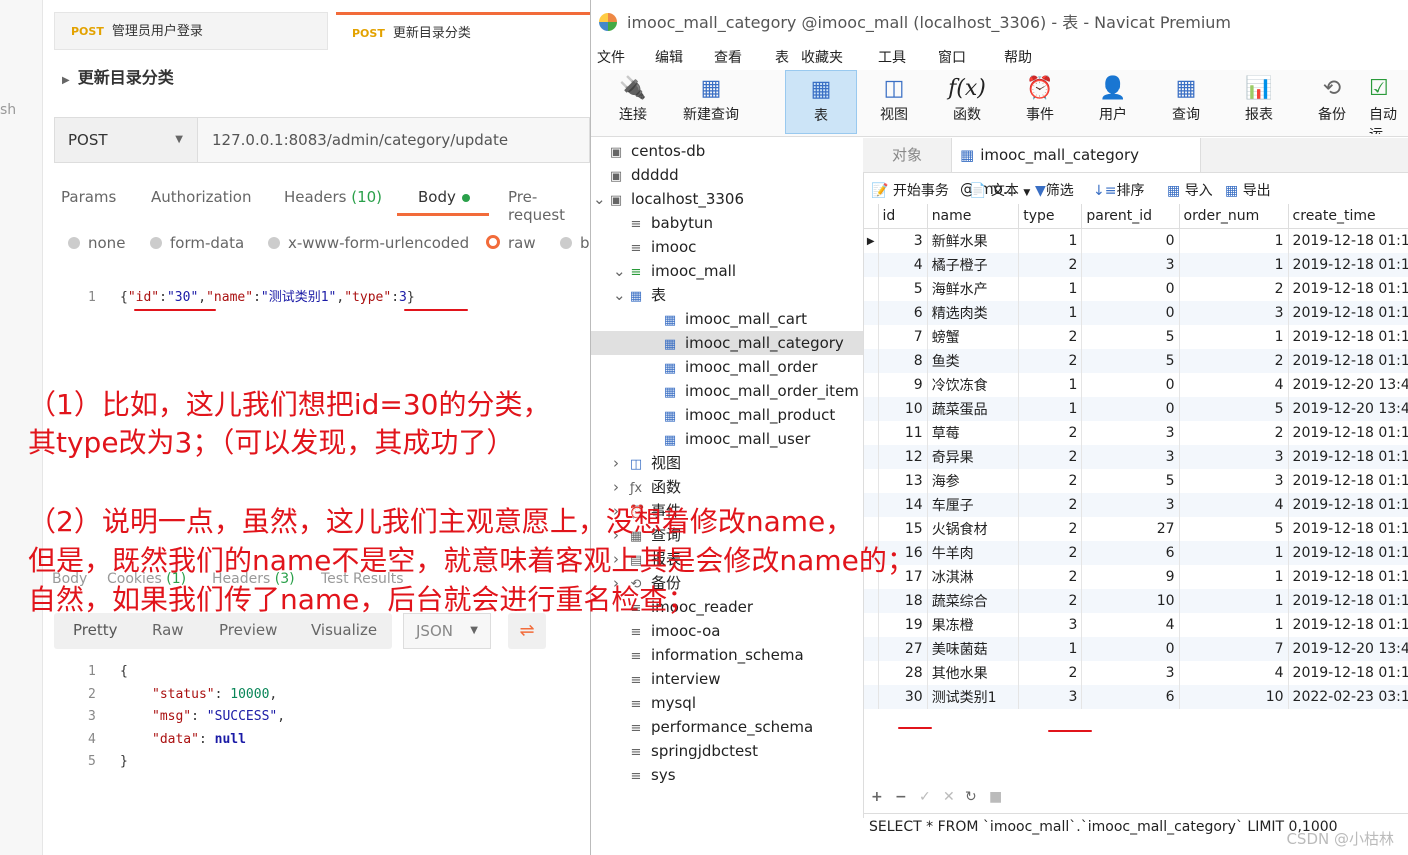 The height and width of the screenshot is (855, 1408). I want to click on toolbar-automation: ☑自动运, so click(1388, 102).